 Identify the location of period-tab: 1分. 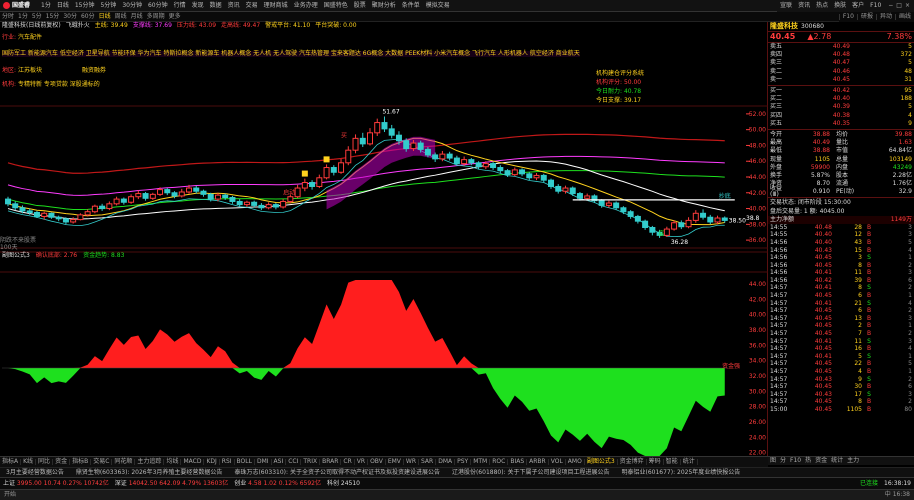
(23, 16).